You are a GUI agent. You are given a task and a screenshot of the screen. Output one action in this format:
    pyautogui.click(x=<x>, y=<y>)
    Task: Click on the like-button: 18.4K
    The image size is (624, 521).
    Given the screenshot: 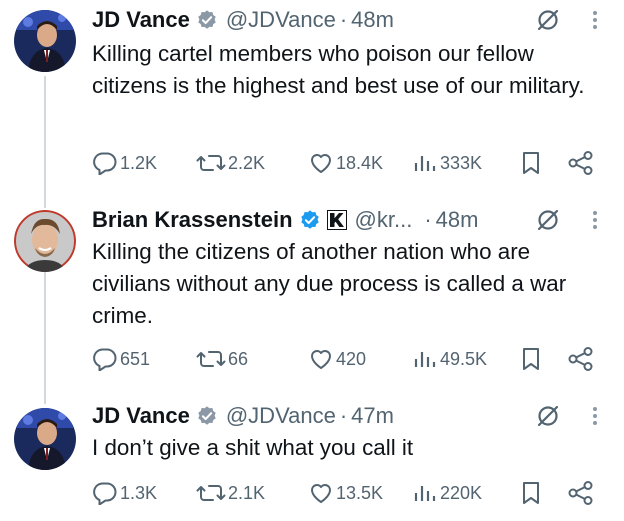 What is the action you would take?
    pyautogui.click(x=345, y=163)
    